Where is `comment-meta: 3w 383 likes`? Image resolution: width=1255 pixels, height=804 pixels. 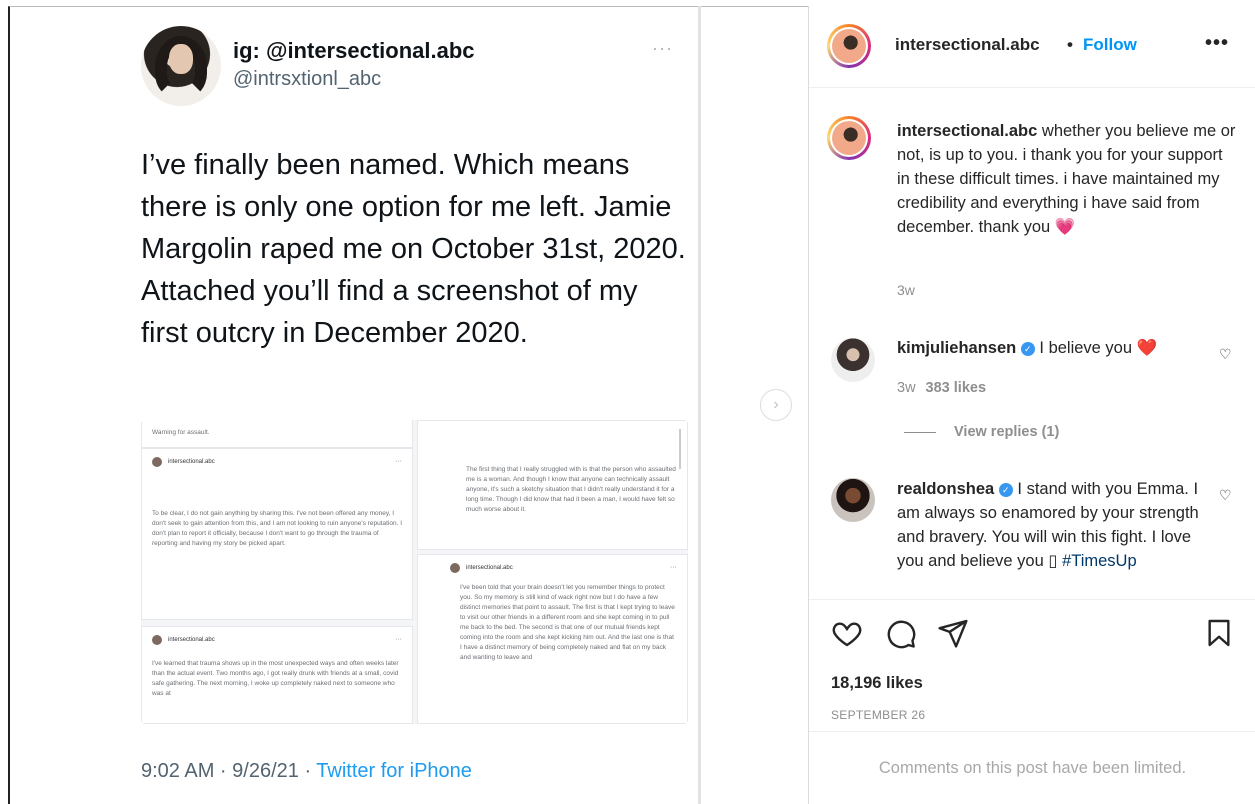
comment-meta: 3w 383 likes is located at coordinates (941, 388).